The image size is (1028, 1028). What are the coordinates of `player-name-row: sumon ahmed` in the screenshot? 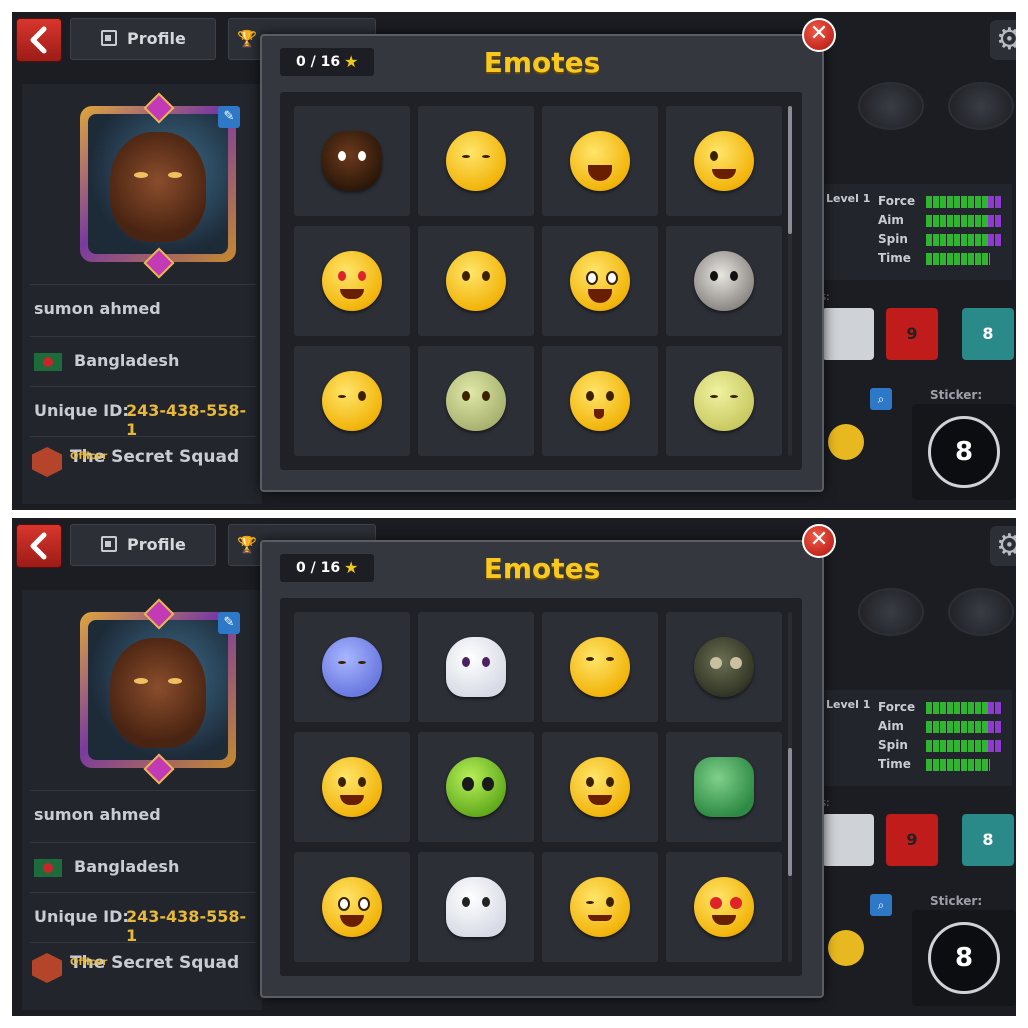 It's located at (143, 814).